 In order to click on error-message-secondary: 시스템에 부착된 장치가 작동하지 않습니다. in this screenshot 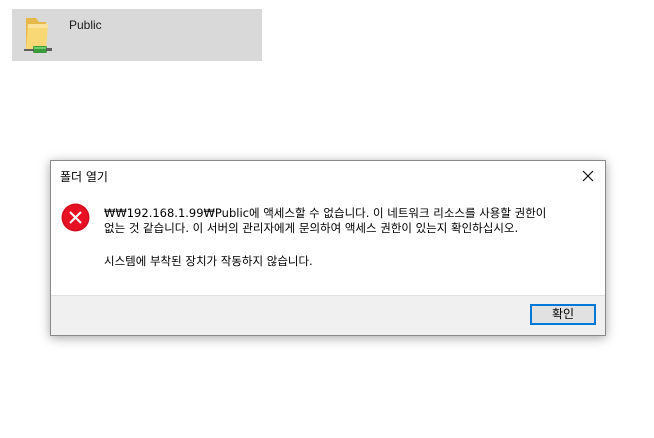, I will do `click(208, 261)`.